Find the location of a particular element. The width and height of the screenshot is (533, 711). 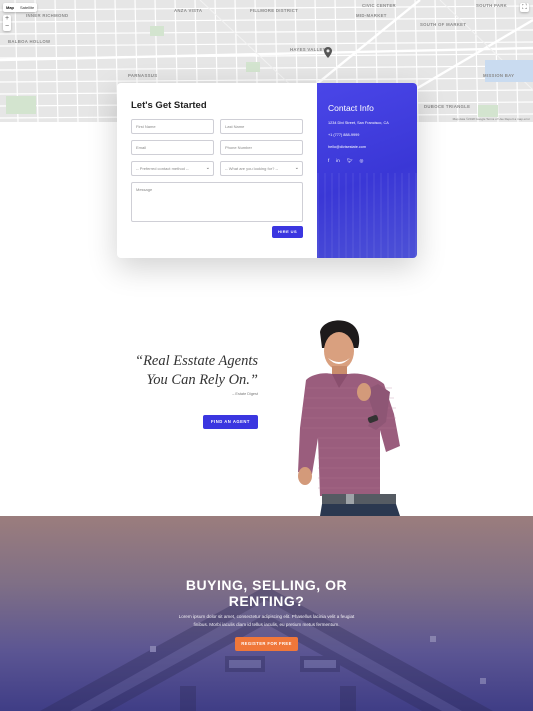

social-links: f in 🐦︎ ◎ is located at coordinates (367, 161).